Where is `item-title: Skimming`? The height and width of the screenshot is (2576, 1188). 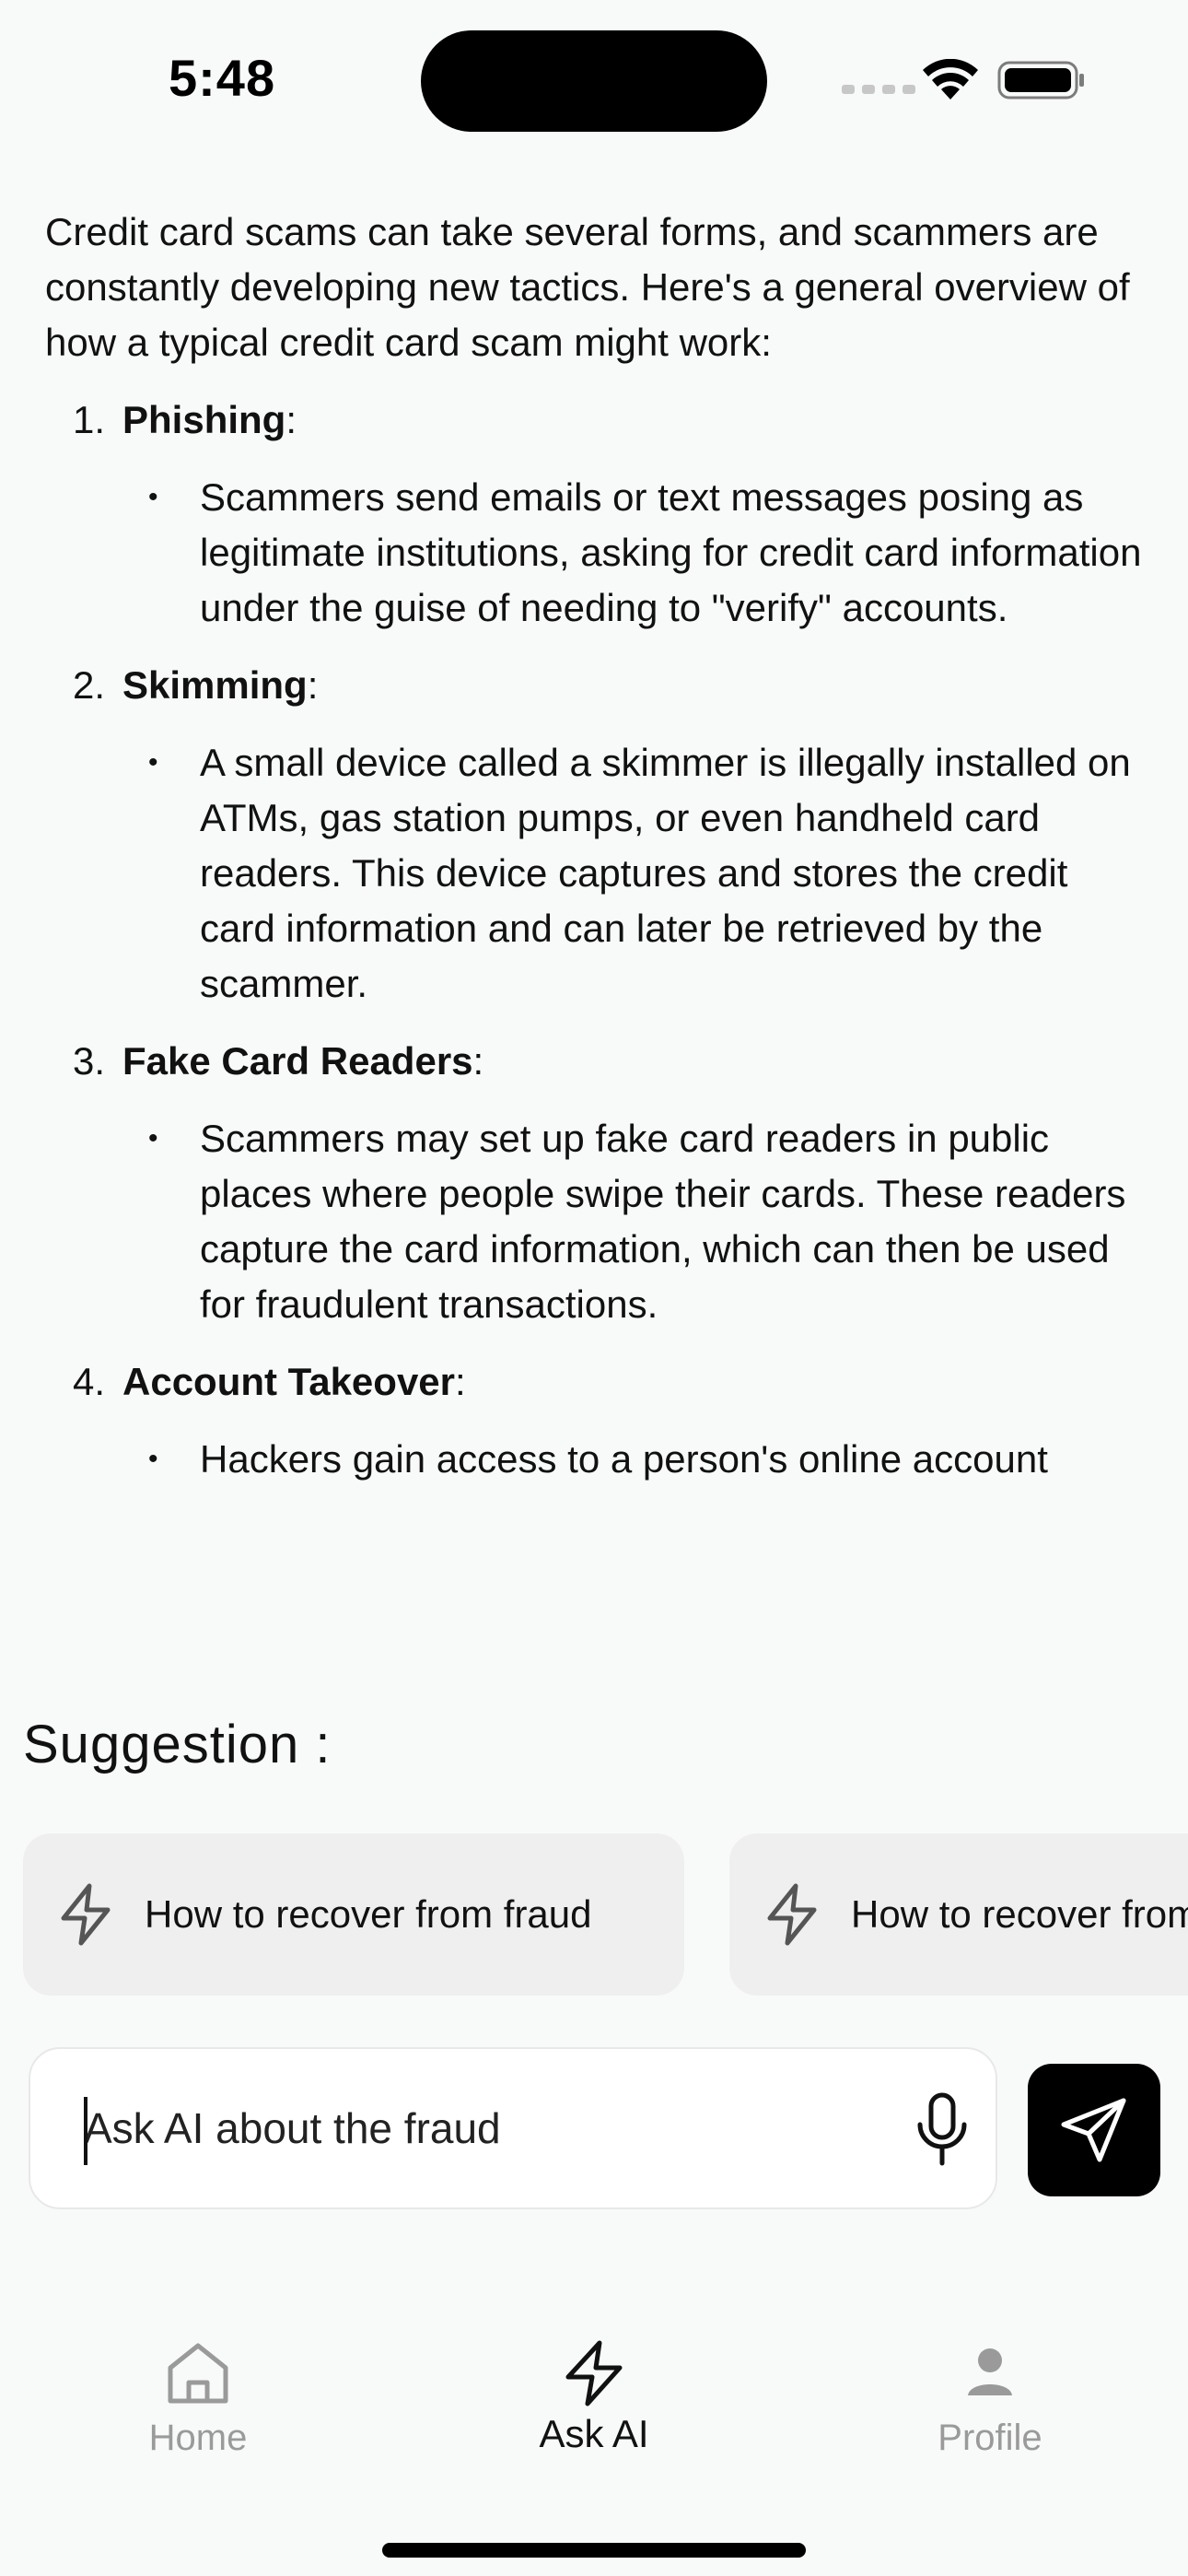
item-title: Skimming is located at coordinates (215, 685).